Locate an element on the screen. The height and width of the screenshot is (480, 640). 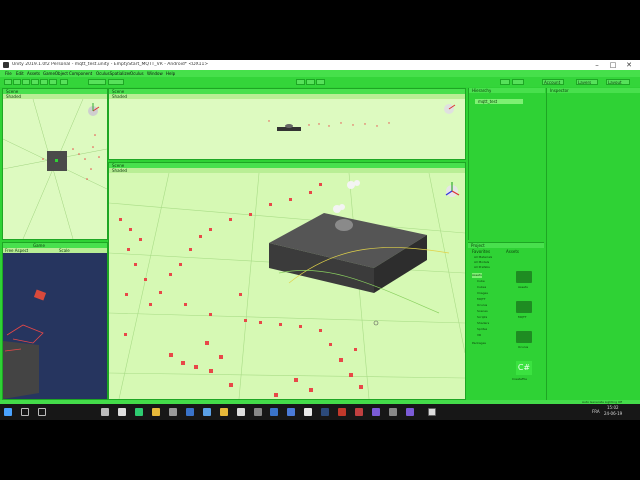
maximize-button: □ is located at coordinates (613, 65).